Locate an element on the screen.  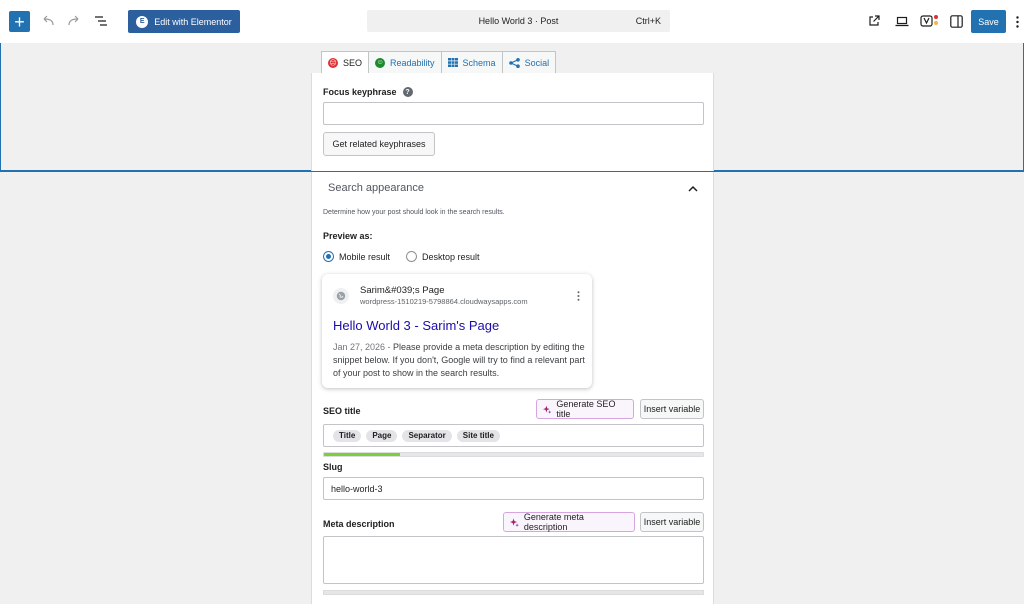
tab-schema: Schema is located at coordinates (471, 62).